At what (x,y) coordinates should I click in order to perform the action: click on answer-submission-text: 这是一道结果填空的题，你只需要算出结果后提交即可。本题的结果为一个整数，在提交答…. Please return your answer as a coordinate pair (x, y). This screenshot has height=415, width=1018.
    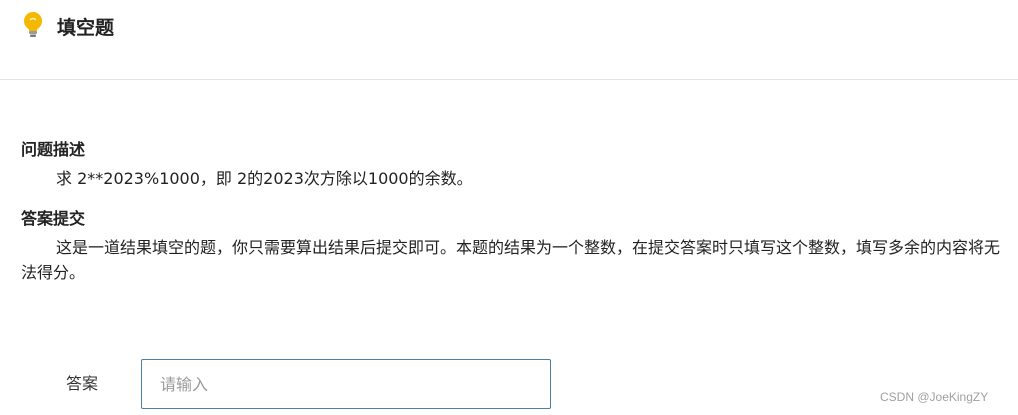
    Looking at the image, I should click on (511, 260).